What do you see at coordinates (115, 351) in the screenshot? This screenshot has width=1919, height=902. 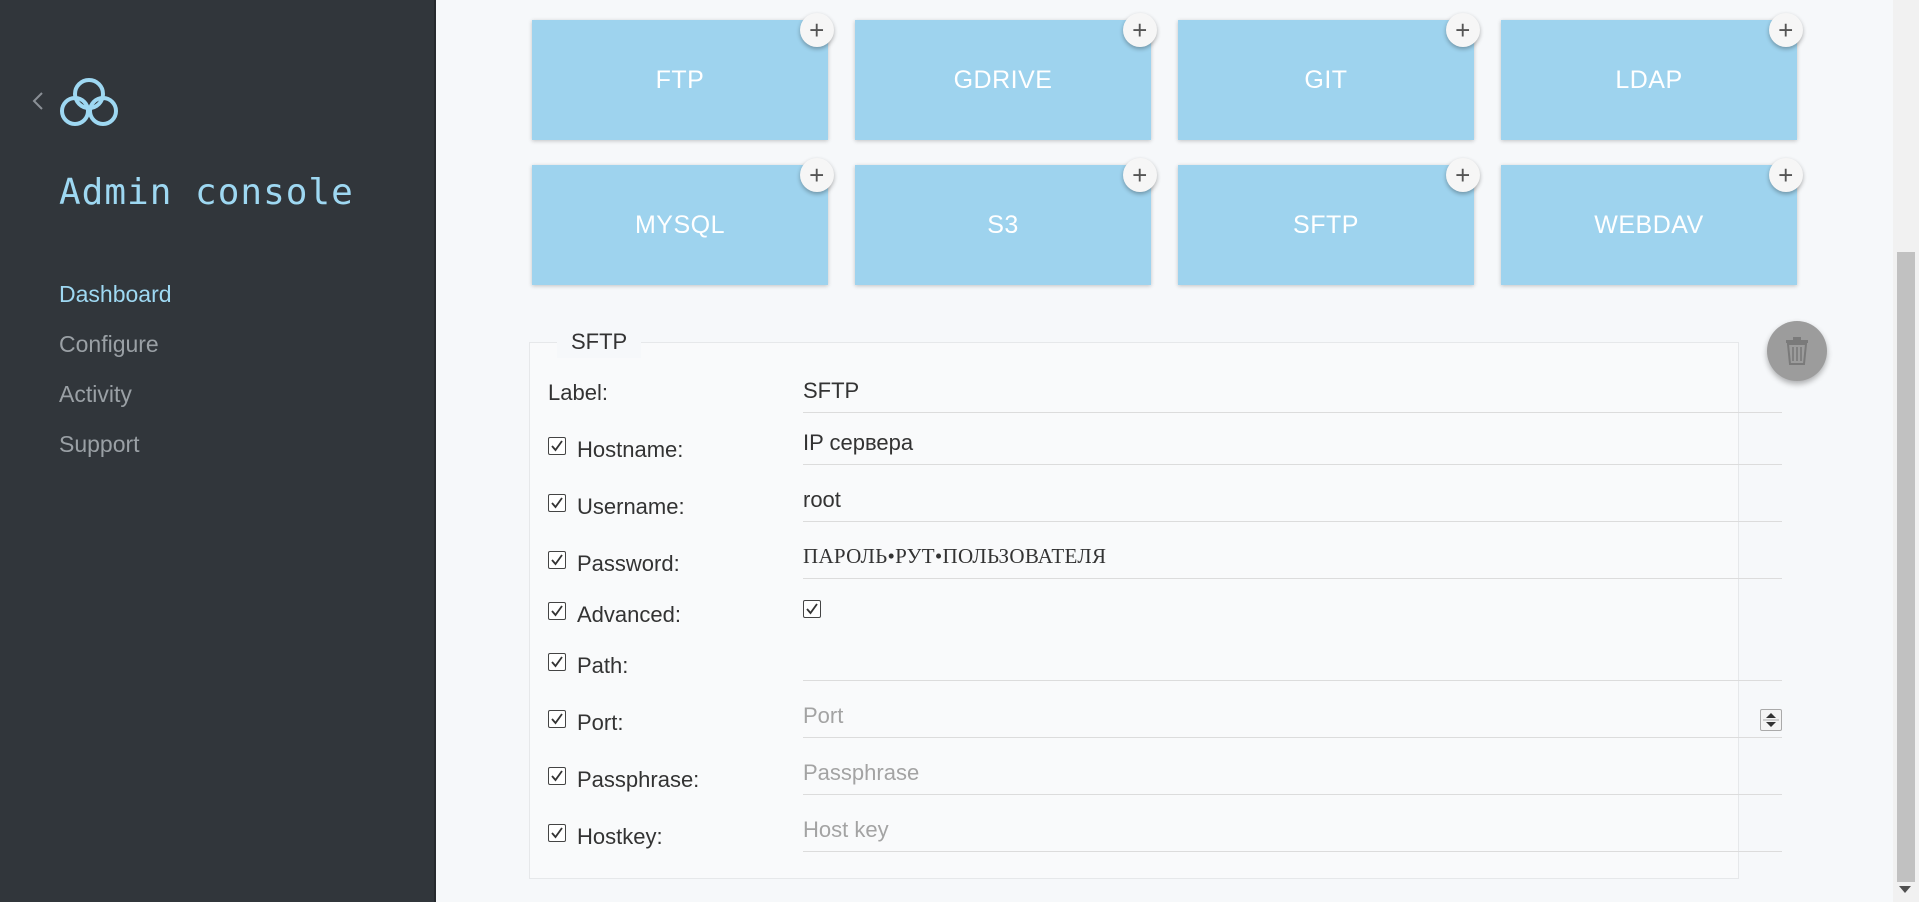 I see `nav-item-configure: Configure` at bounding box center [115, 351].